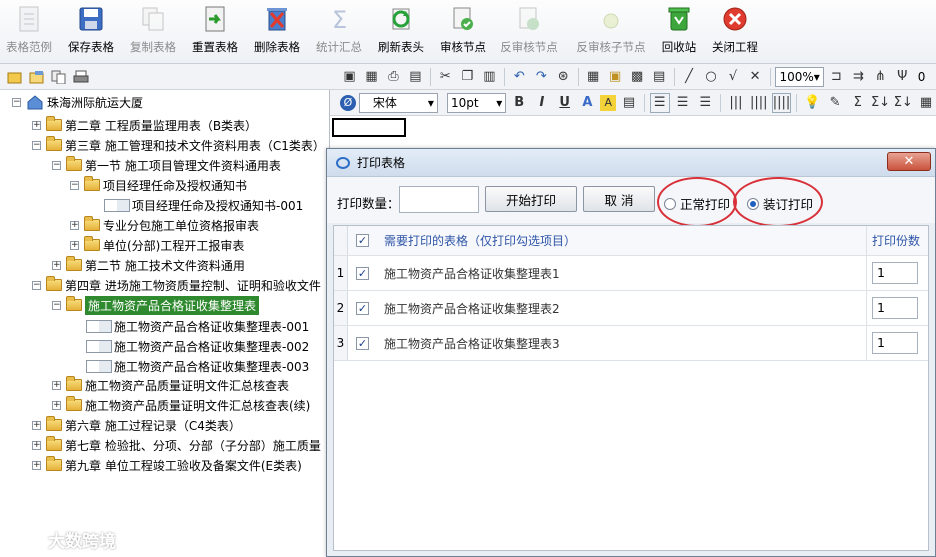  What do you see at coordinates (542, 103) in the screenshot?
I see `italic-icon: I` at bounding box center [542, 103].